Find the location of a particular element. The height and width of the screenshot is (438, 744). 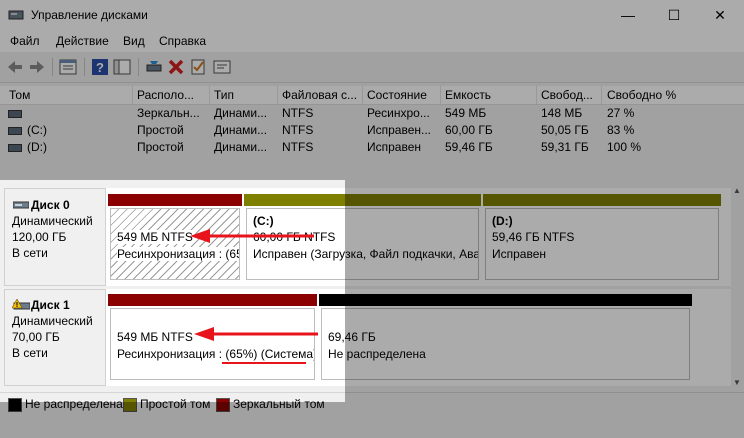

disk-size: 120,00 ГБ is located at coordinates (39, 237).